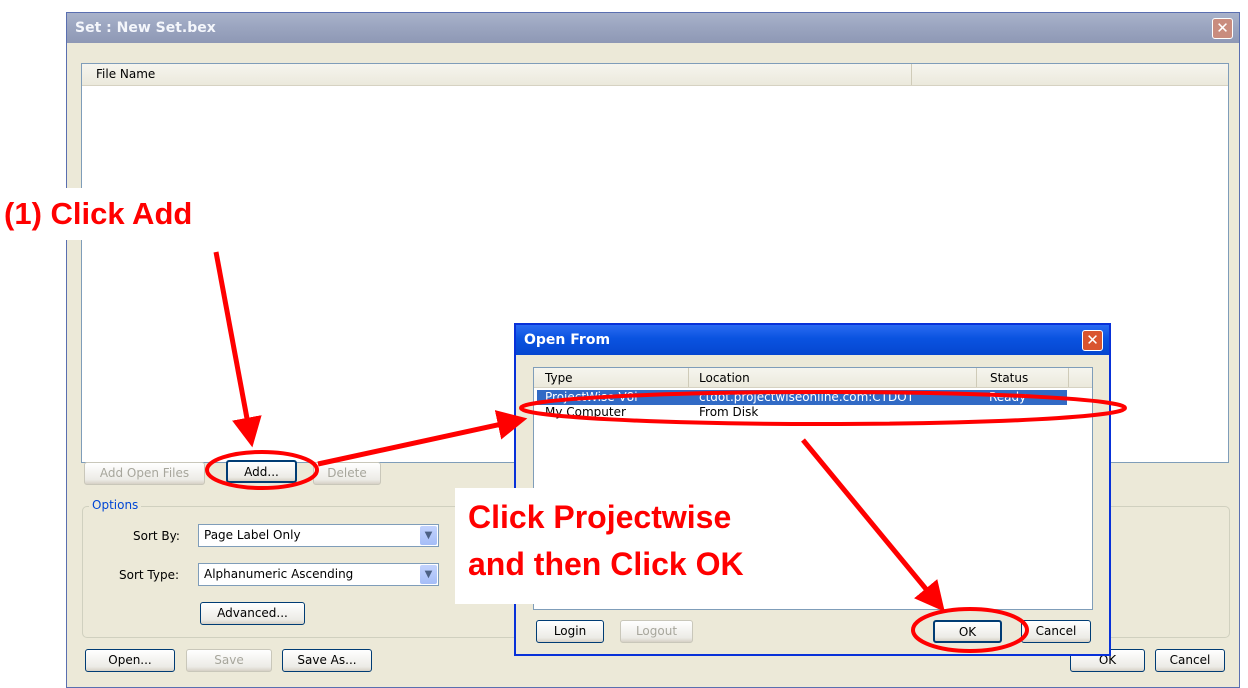  What do you see at coordinates (237, 349) in the screenshot?
I see `annotation-arrow-to-add` at bounding box center [237, 349].